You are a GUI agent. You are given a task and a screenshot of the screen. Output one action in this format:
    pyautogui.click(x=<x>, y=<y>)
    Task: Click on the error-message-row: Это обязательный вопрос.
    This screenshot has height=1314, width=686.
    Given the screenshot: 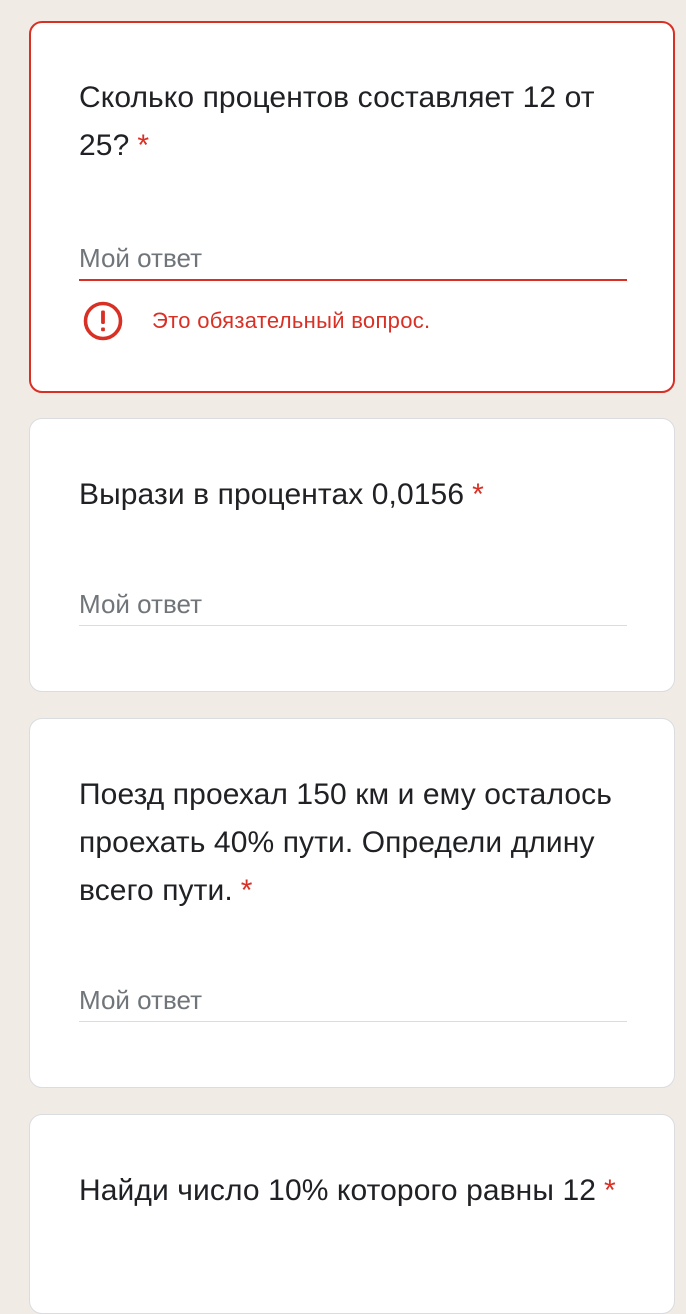 What is the action you would take?
    pyautogui.click(x=256, y=321)
    